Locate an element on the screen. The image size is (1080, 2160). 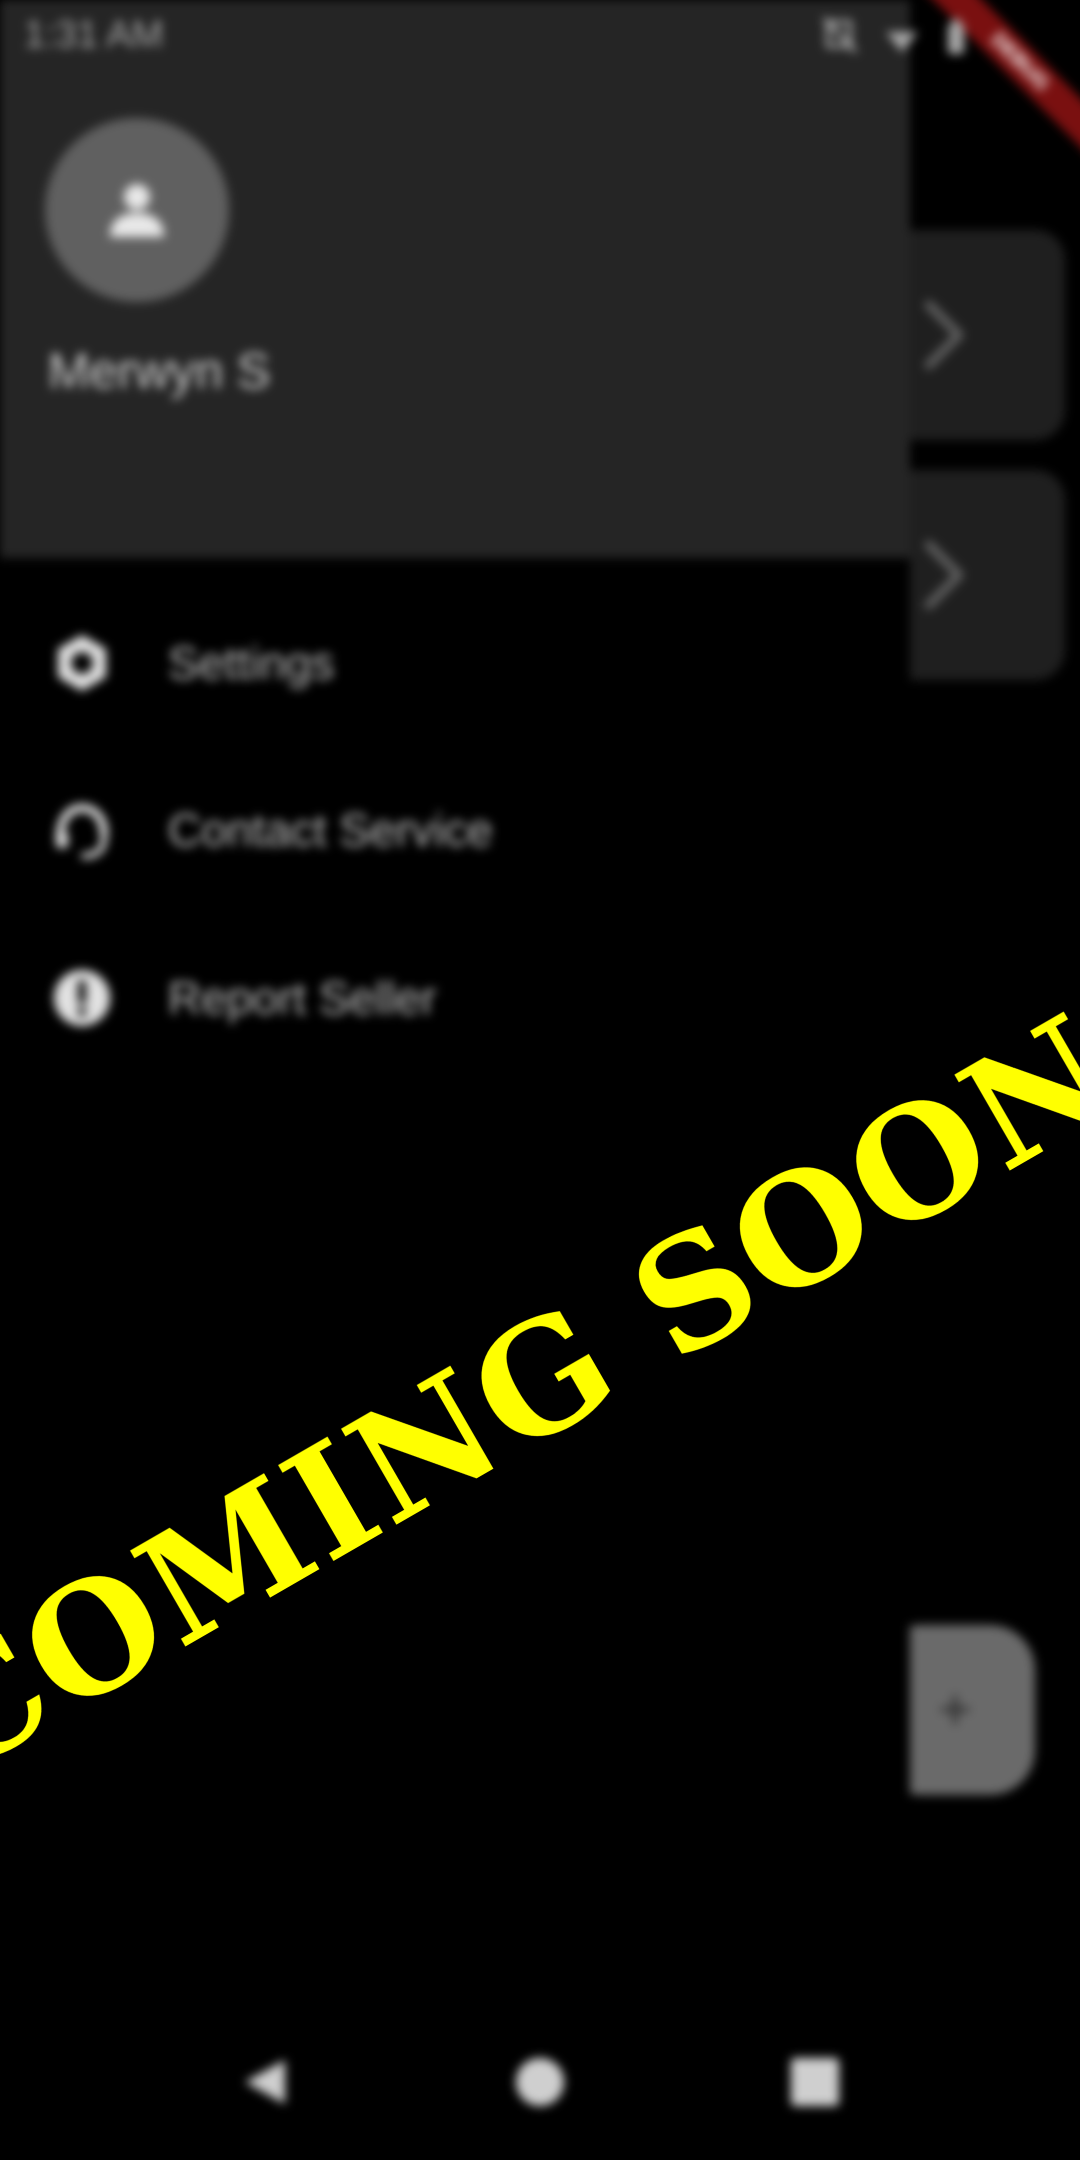
menu-item-settings: Settings is located at coordinates (455, 663).